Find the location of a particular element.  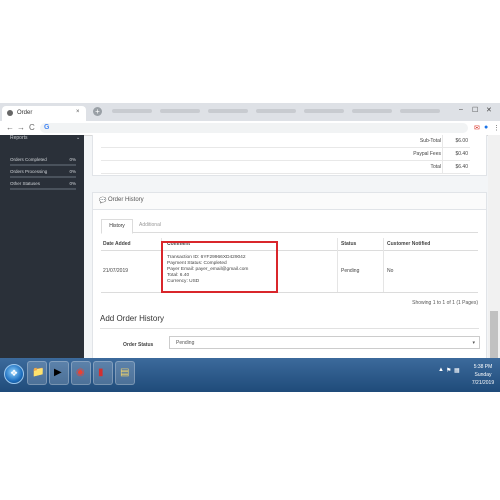

panel-heading: 💬 Order History is located at coordinates (289, 201).